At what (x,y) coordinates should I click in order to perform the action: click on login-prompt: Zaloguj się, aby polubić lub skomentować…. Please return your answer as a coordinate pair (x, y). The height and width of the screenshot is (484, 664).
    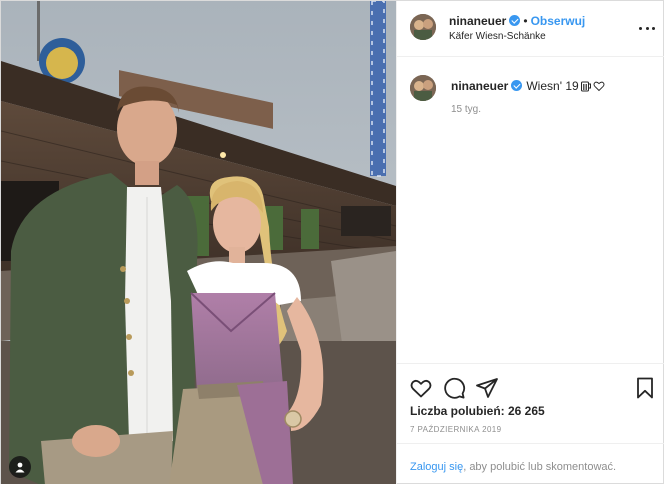
    Looking at the image, I should click on (530, 463).